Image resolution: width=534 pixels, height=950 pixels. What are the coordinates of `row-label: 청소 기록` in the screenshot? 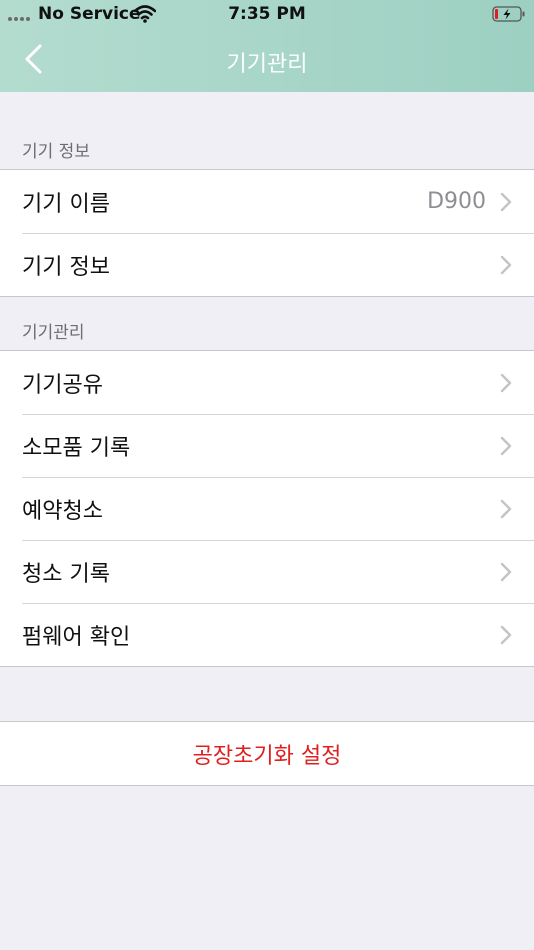 It's located at (66, 574).